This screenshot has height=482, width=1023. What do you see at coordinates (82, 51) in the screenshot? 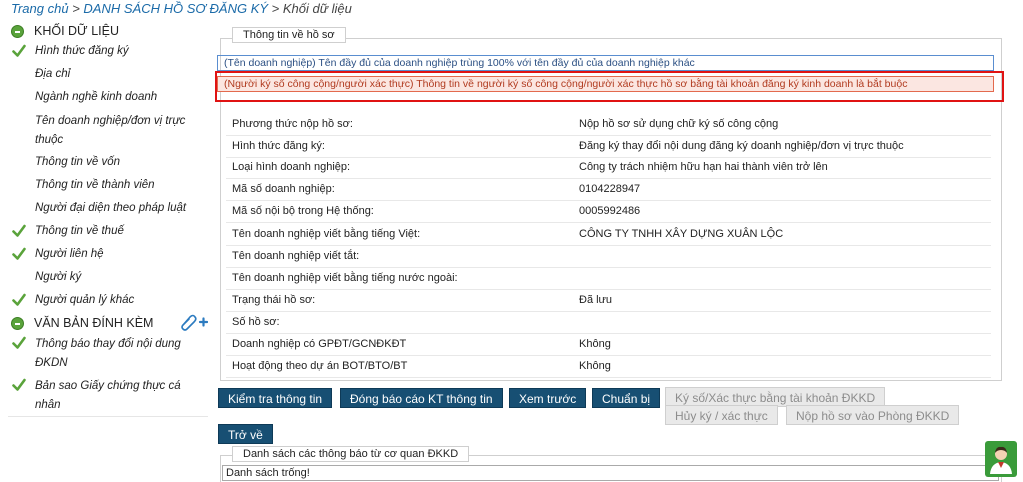
I see `sidebar-item-label: Hình thức đăng ký` at bounding box center [82, 51].